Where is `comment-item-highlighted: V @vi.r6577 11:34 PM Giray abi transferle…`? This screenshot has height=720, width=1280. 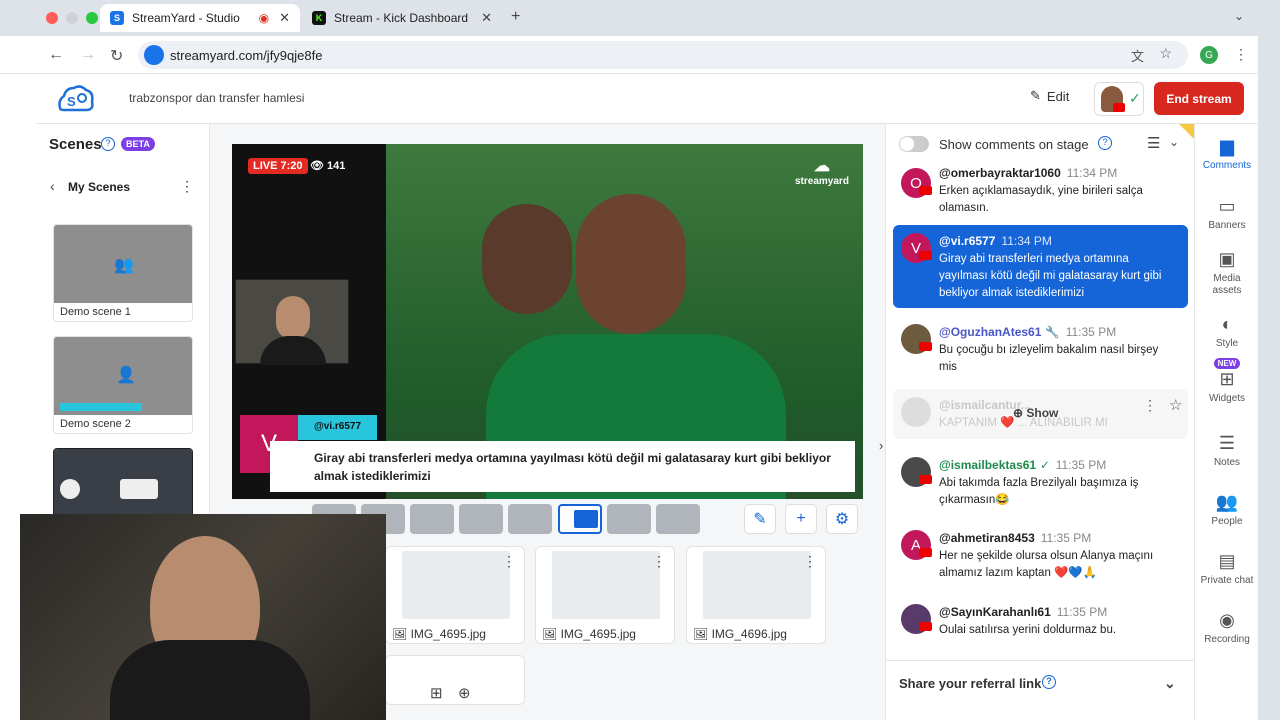
comment-item-highlighted: V @vi.r6577 11:34 PM Giray abi transferle… is located at coordinates (1040, 266).